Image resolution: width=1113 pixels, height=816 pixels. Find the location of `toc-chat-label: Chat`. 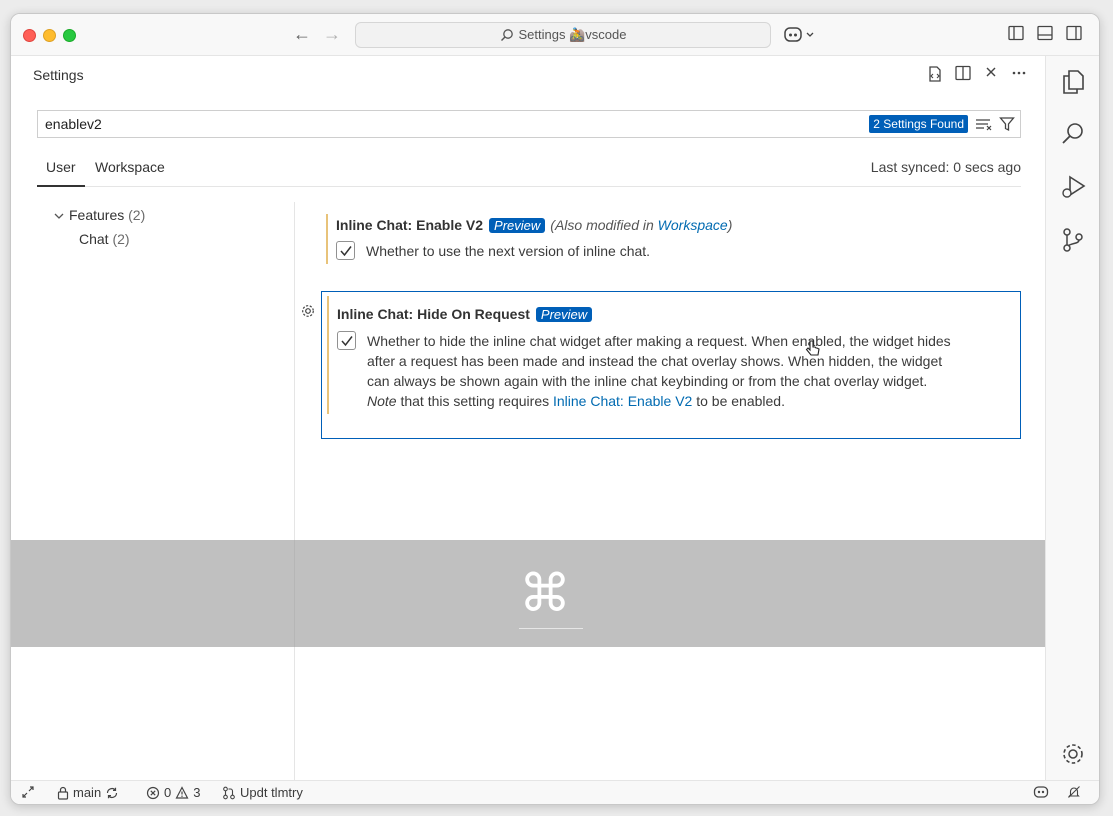

toc-chat-label: Chat is located at coordinates (94, 239).